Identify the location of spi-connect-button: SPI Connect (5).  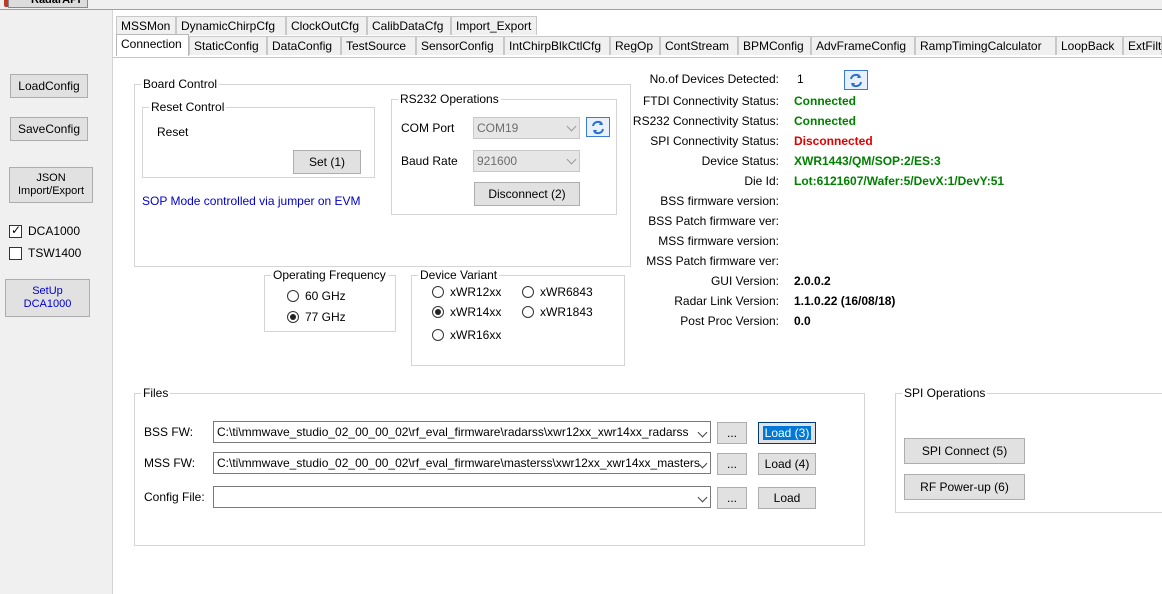
(964, 451).